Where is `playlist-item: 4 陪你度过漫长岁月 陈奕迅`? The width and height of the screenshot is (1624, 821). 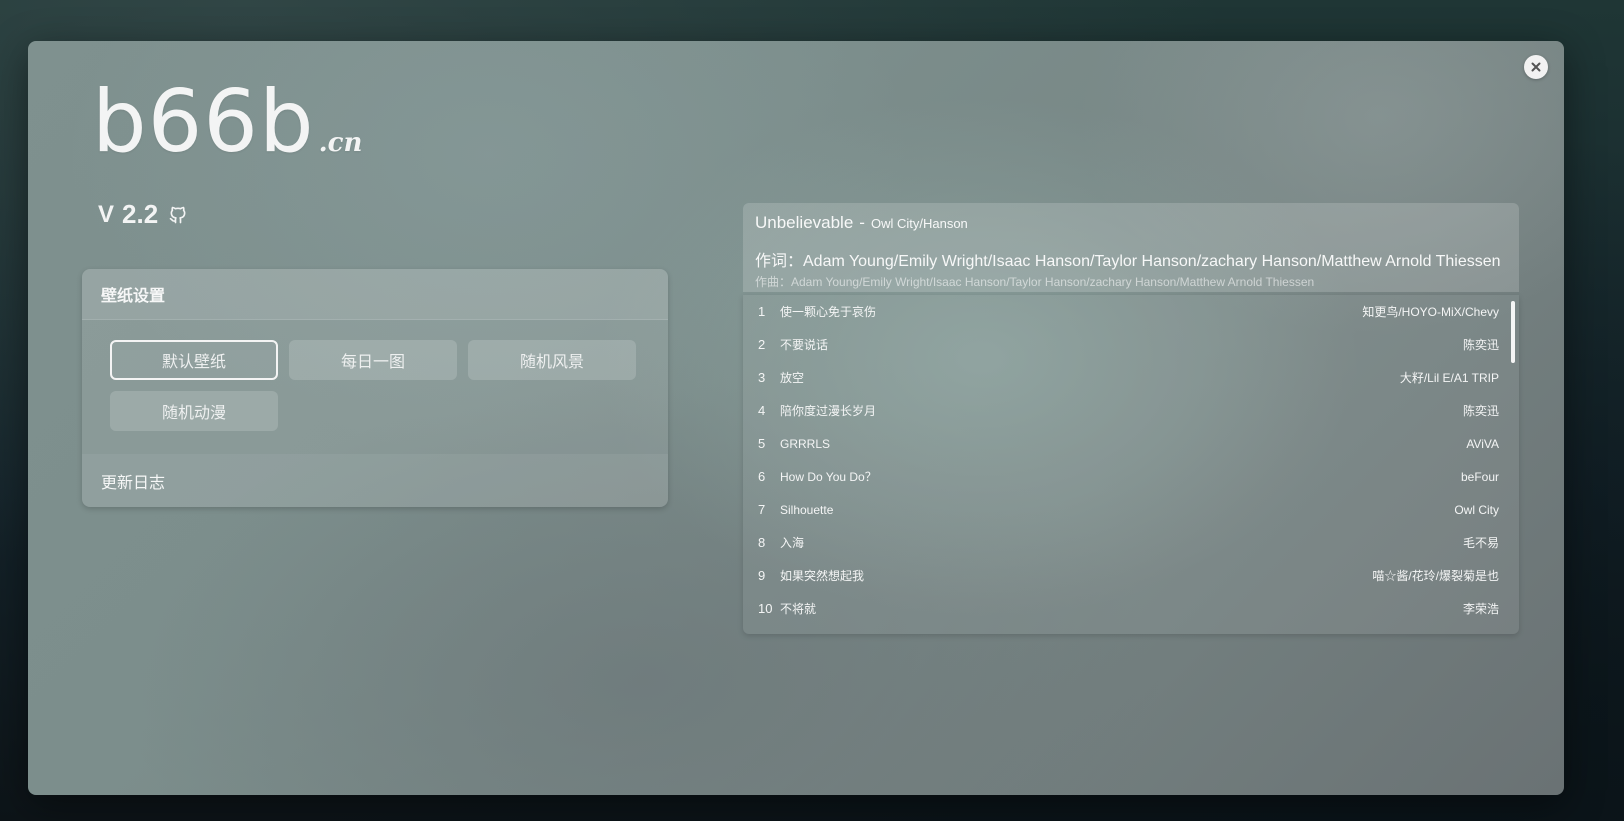 playlist-item: 4 陪你度过漫长岁月 陈奕迅 is located at coordinates (1131, 410).